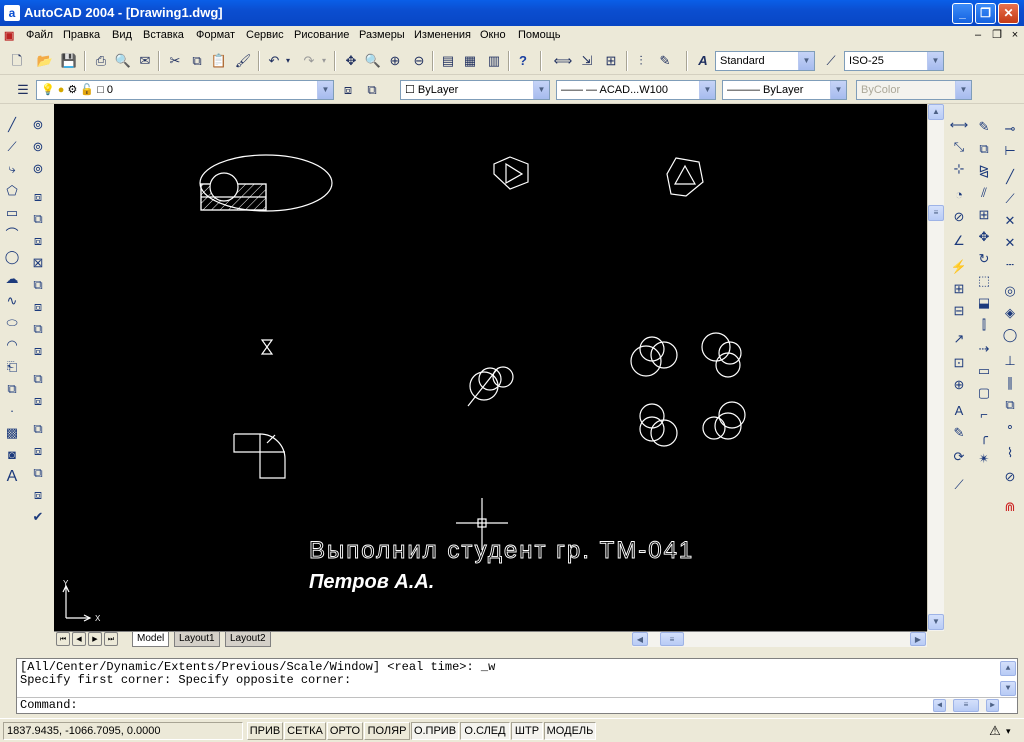 The width and height of the screenshot is (1024, 742). What do you see at coordinates (12, 367) in the screenshot?
I see `insert-block-icon: ⎗` at bounding box center [12, 367].